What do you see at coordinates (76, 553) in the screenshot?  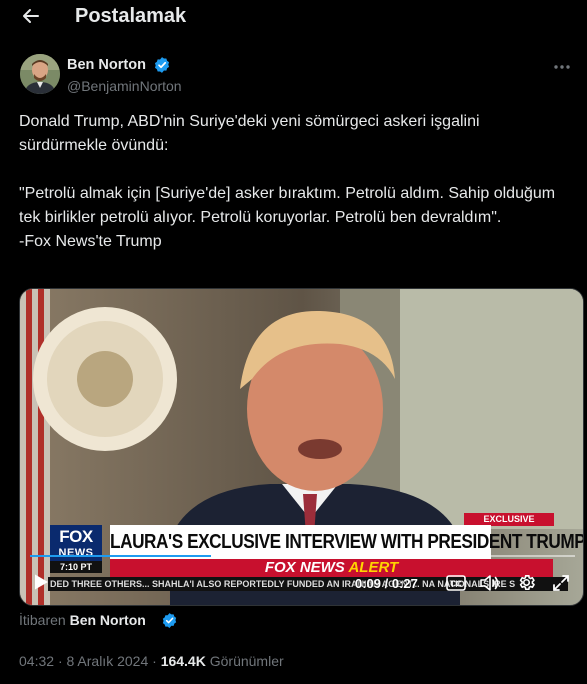 I see `logo-line2: NEWS` at bounding box center [76, 553].